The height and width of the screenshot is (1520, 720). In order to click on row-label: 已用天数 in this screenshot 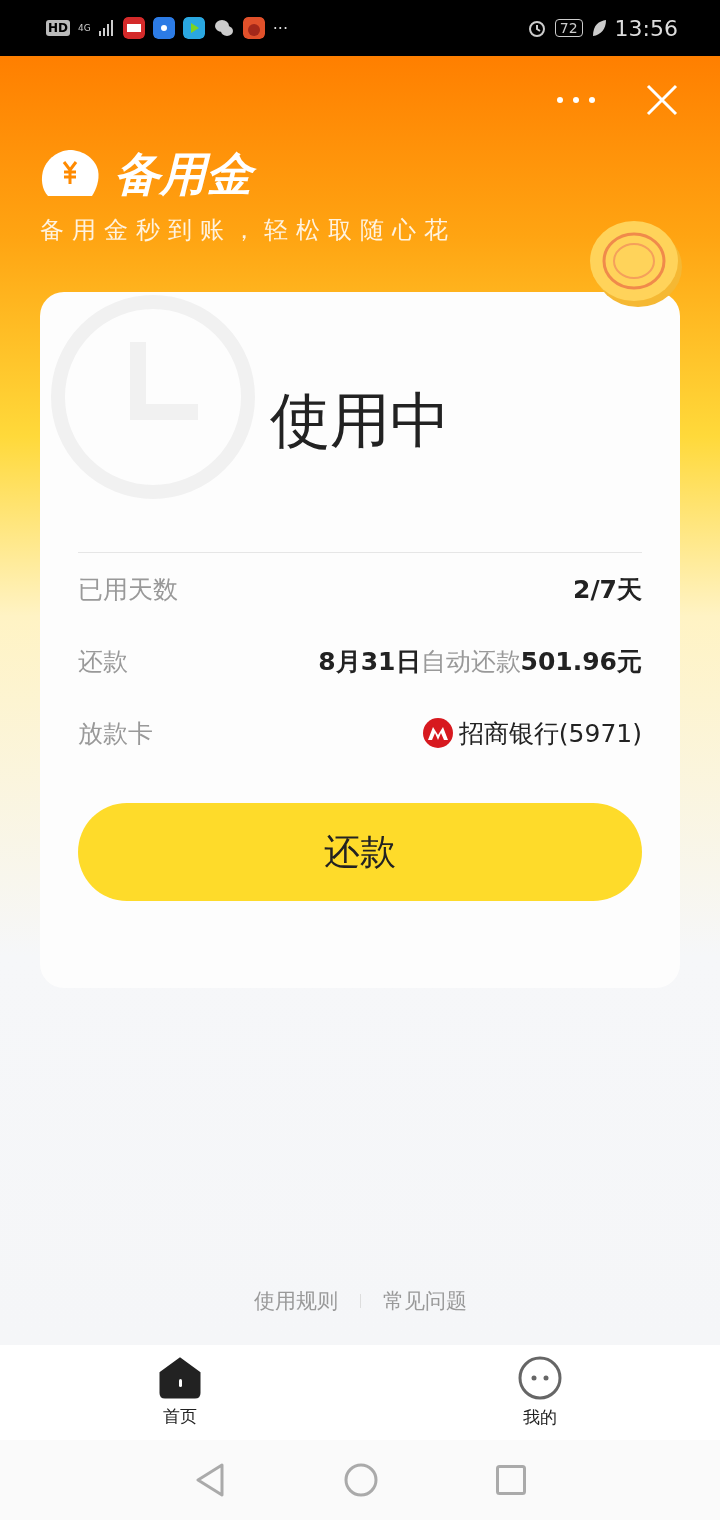, I will do `click(128, 589)`.